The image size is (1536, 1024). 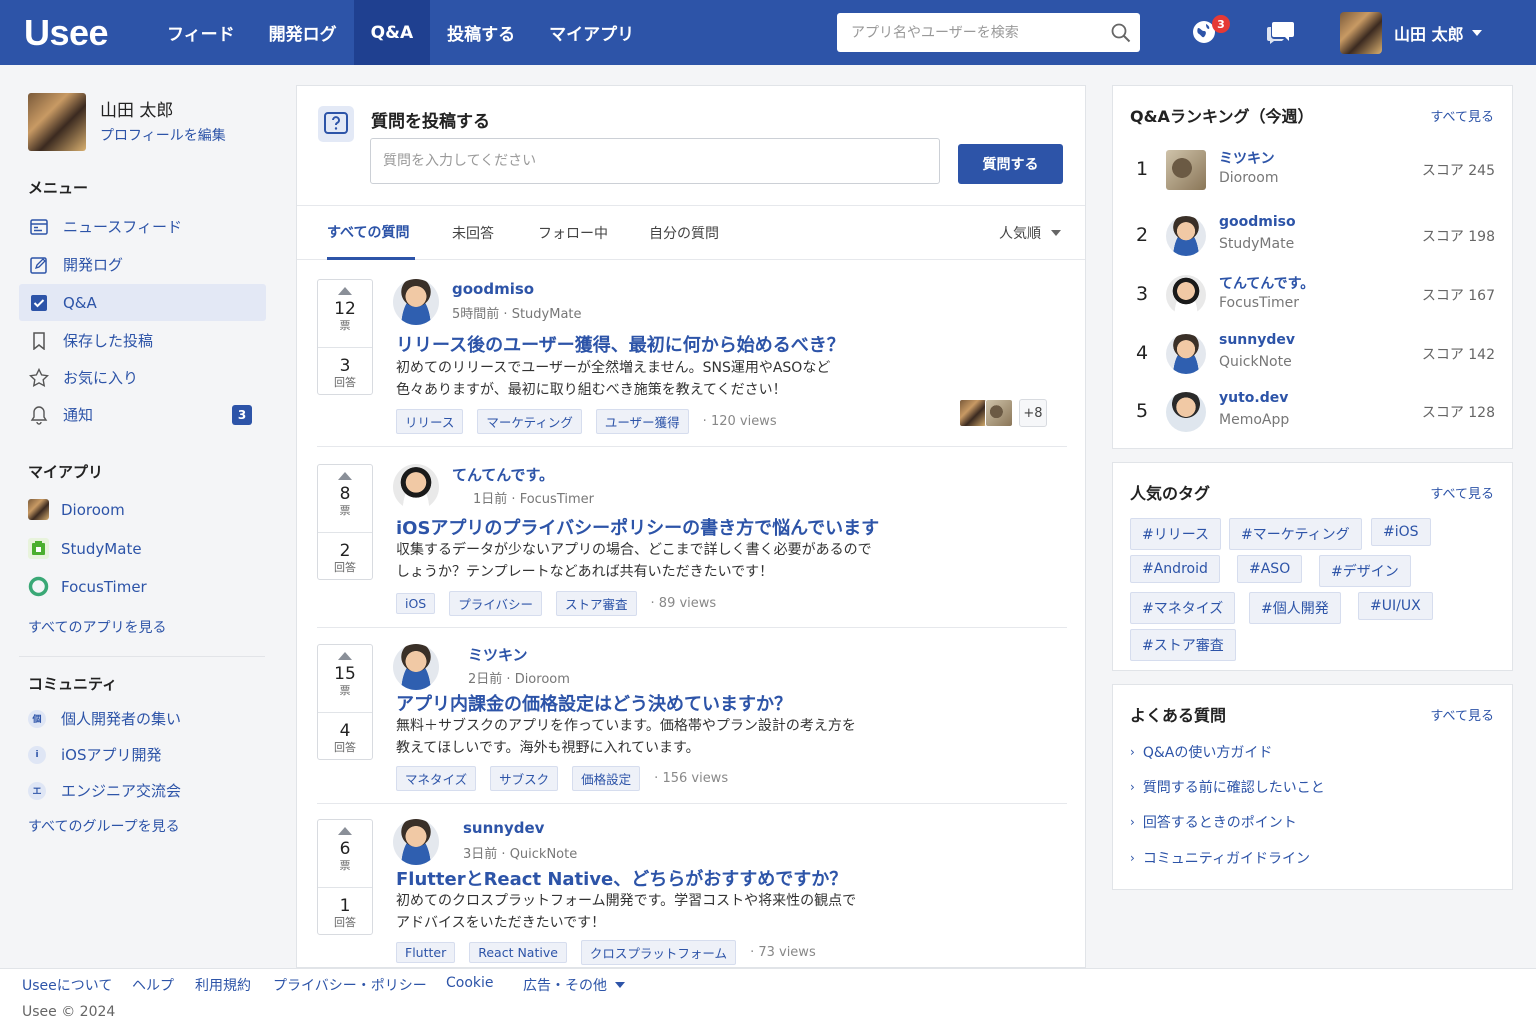 I want to click on faq-item: › Q&Aの使い方ガイド, so click(x=1201, y=752).